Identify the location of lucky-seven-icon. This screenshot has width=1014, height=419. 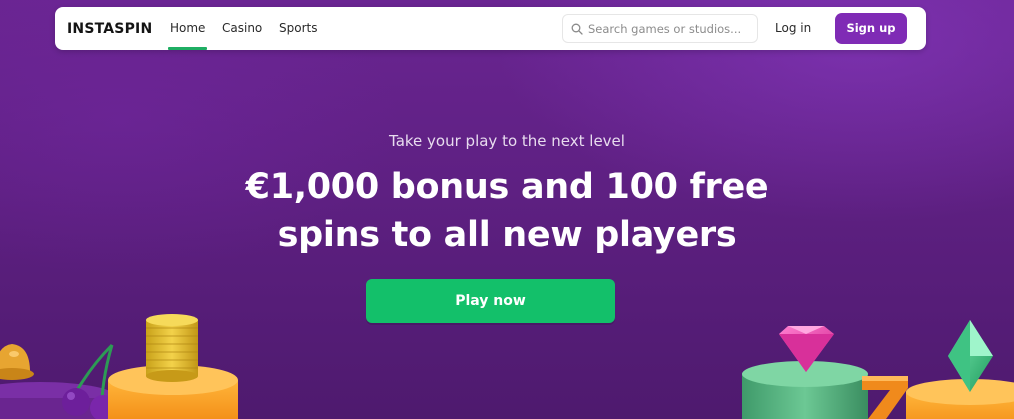
(885, 397).